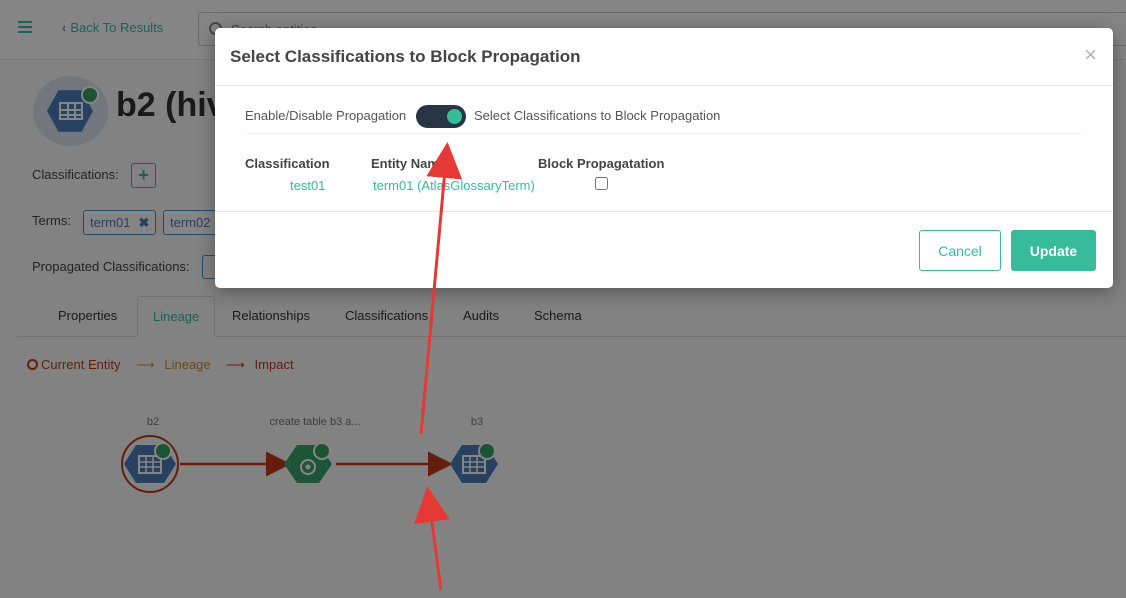 The image size is (1126, 598). What do you see at coordinates (664, 85) in the screenshot?
I see `modal-header-divider` at bounding box center [664, 85].